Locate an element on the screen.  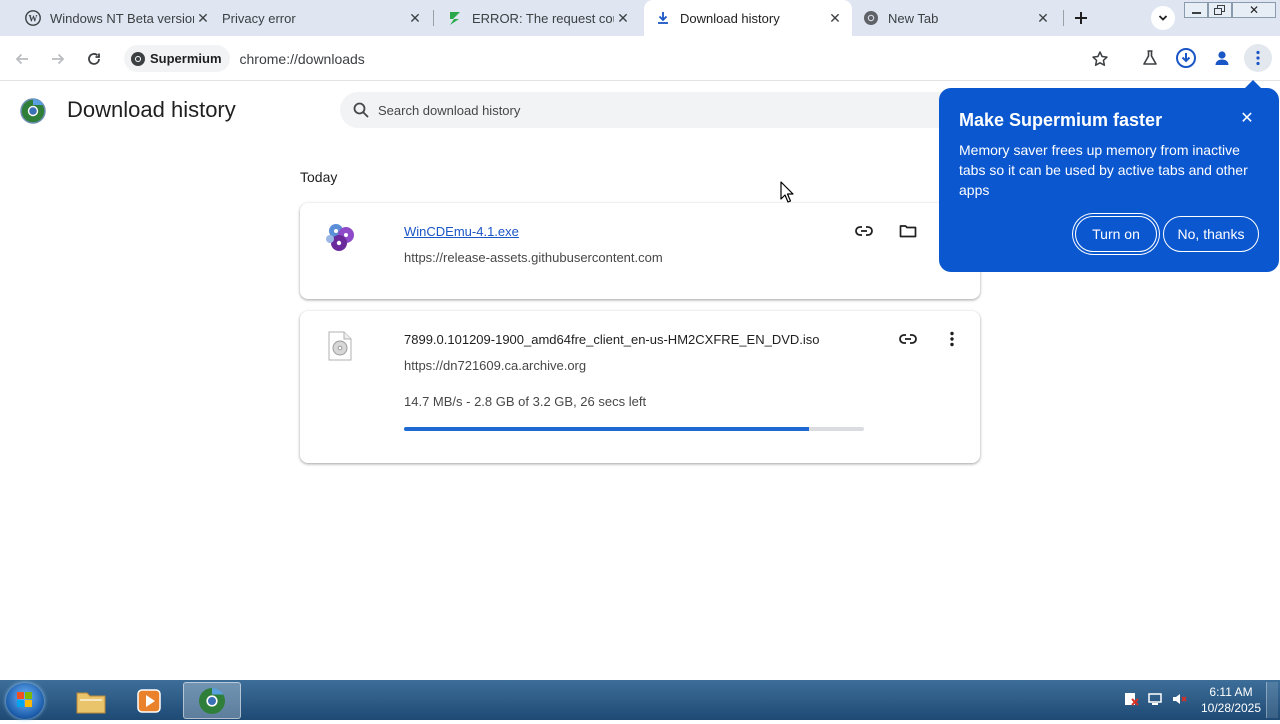
flask-icon is located at coordinates (1150, 57).